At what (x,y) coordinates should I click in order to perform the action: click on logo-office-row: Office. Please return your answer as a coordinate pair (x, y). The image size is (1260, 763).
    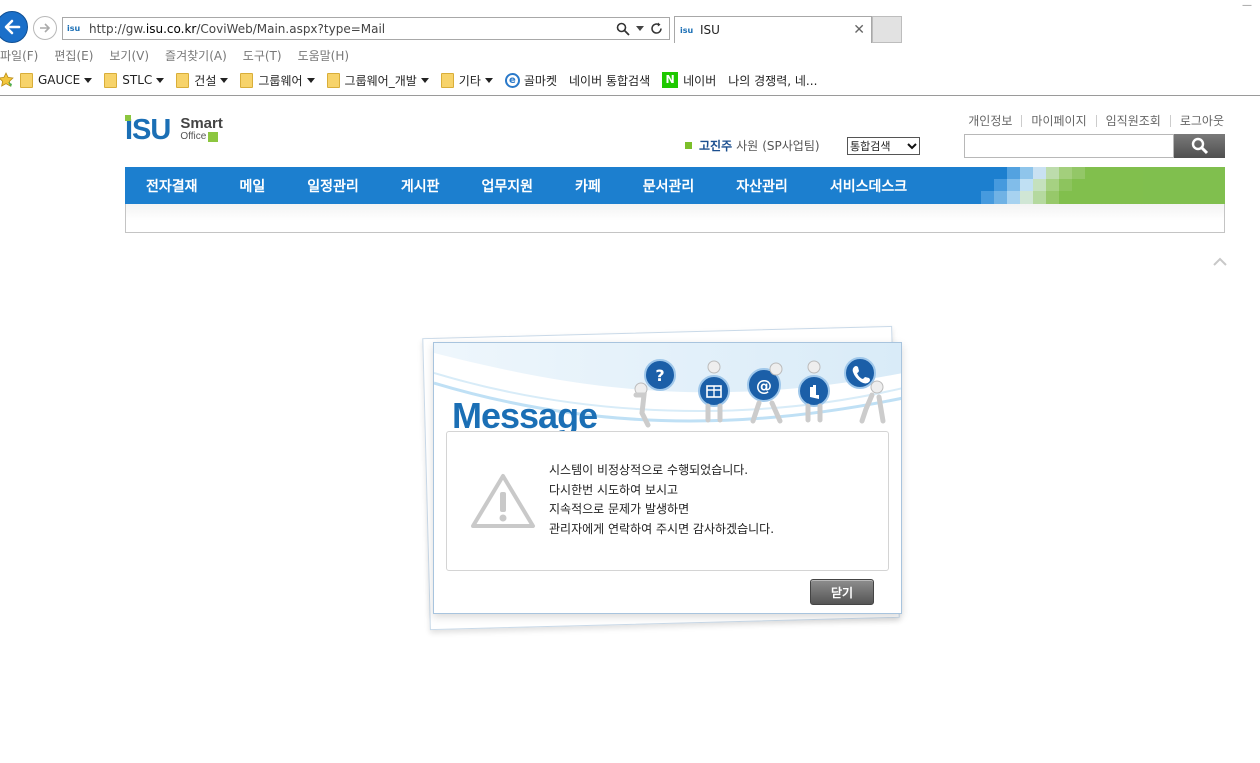
    Looking at the image, I should click on (201, 136).